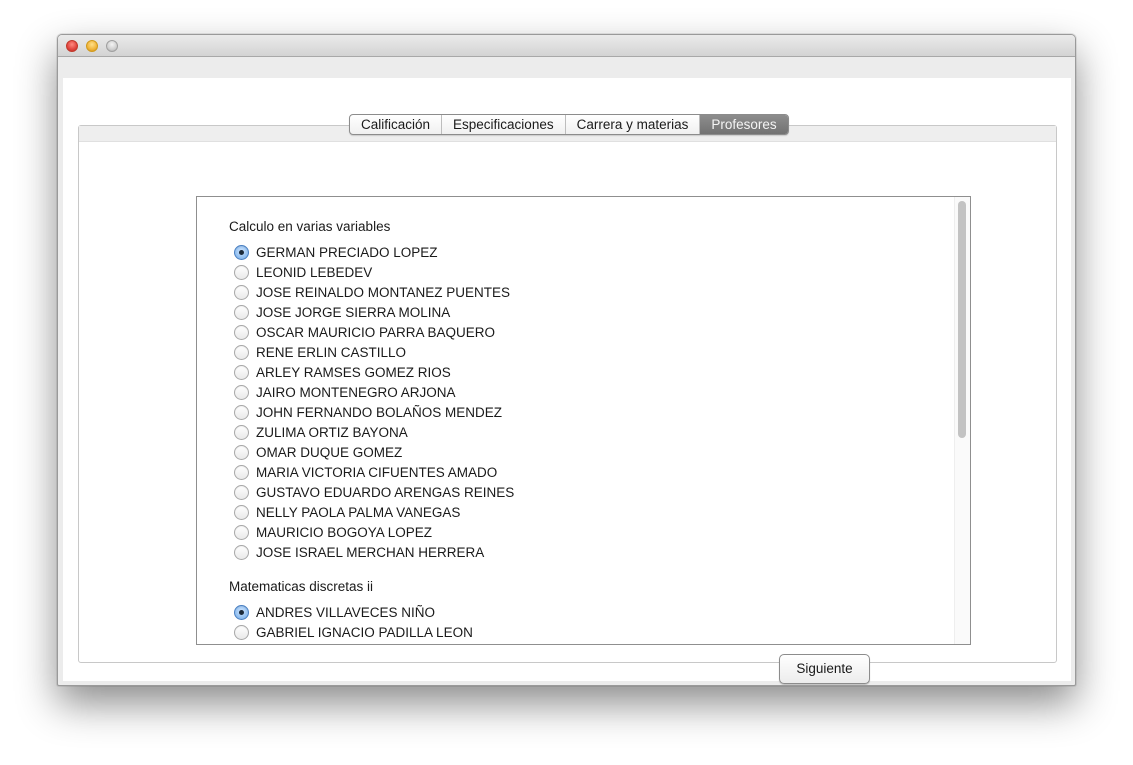 The height and width of the screenshot is (765, 1133). I want to click on professor-name: ANDRES VILLAVECES NIÑO, so click(346, 612).